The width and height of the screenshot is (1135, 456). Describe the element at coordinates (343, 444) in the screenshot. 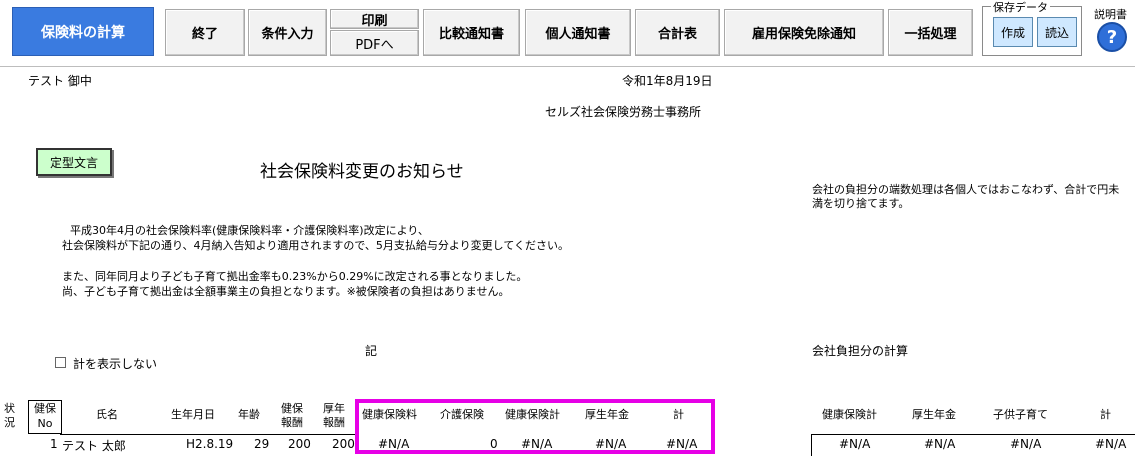

I see `row-kosei: 200` at that location.